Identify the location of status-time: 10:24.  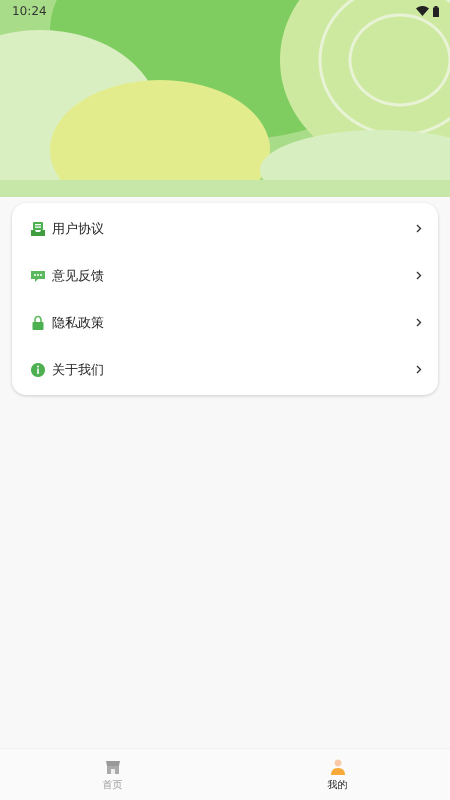
(29, 11).